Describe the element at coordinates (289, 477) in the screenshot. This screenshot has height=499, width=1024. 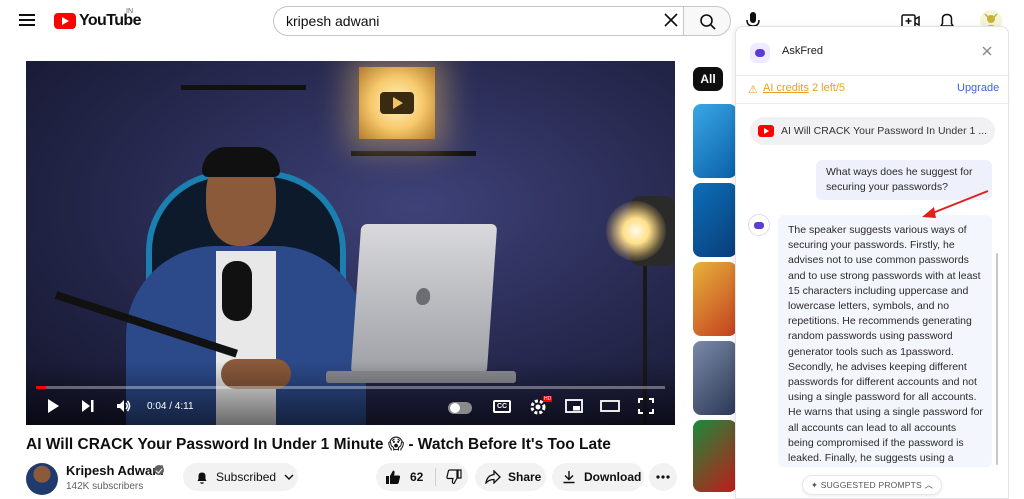
I see `chevron-down-icon` at that location.